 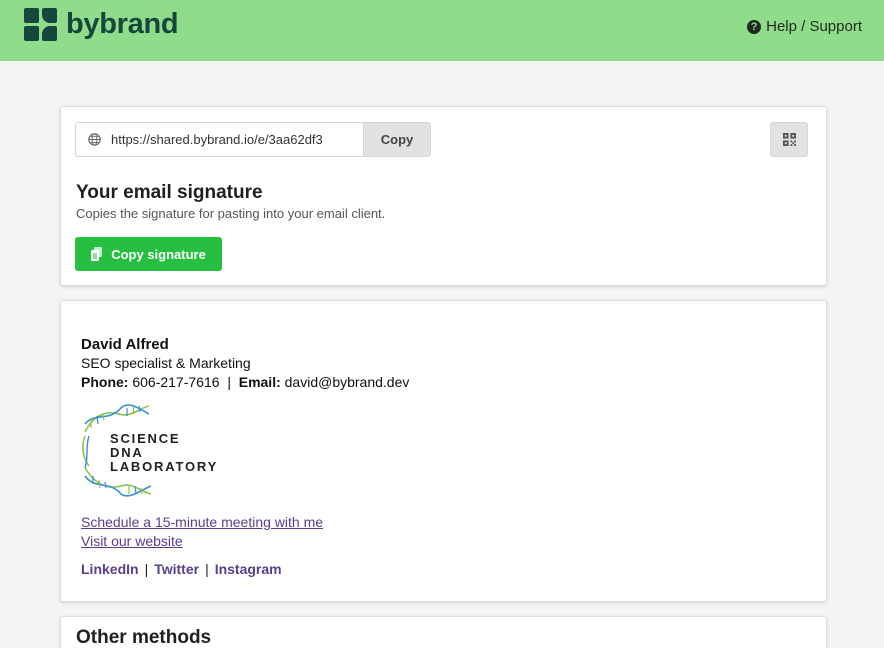 I want to click on other-methods-title: Other methods, so click(x=144, y=637).